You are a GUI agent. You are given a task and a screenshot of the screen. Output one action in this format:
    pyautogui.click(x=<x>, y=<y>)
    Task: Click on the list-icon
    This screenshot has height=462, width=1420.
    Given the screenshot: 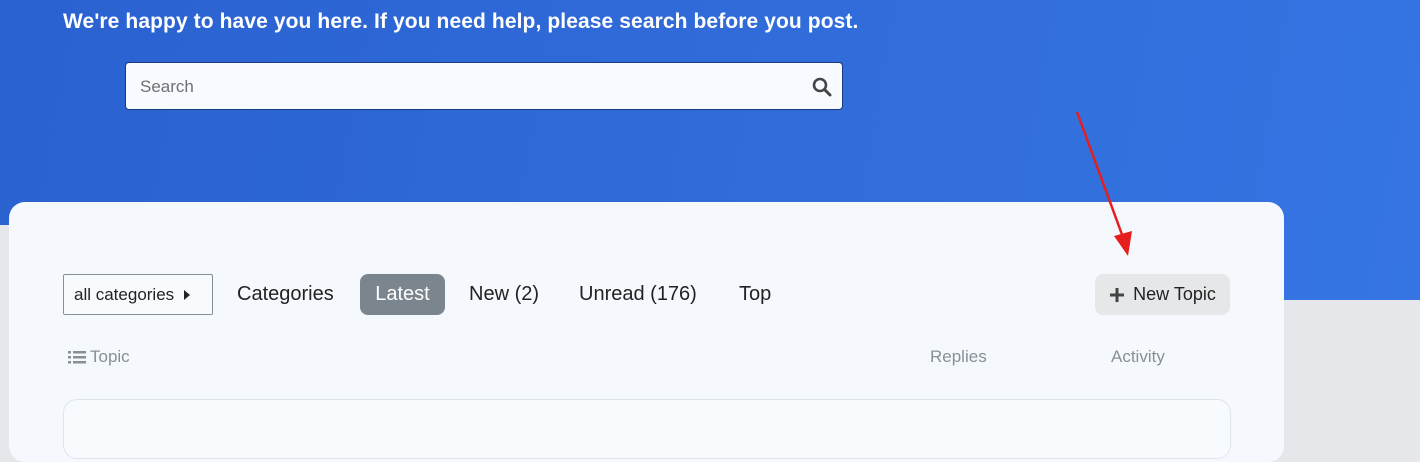 What is the action you would take?
    pyautogui.click(x=77, y=357)
    